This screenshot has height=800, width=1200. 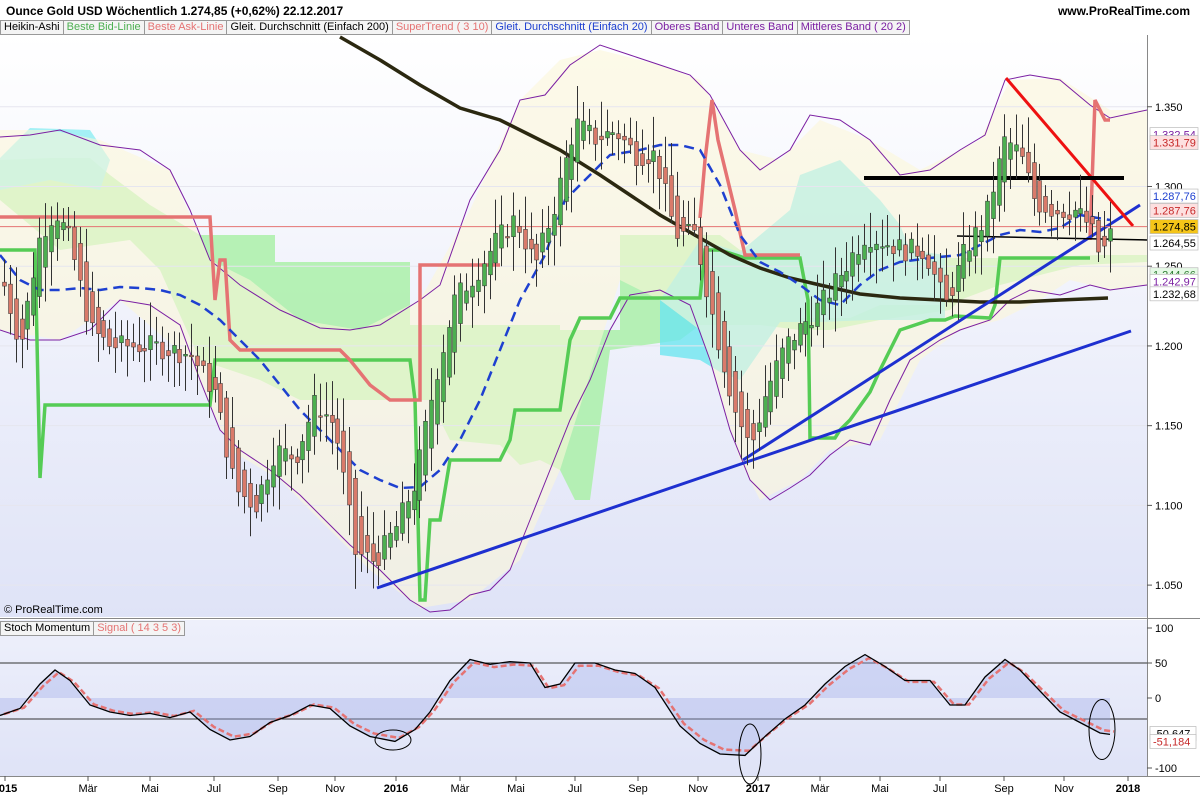 What do you see at coordinates (53, 610) in the screenshot?
I see `copyright-text: © ProRealTime.com` at bounding box center [53, 610].